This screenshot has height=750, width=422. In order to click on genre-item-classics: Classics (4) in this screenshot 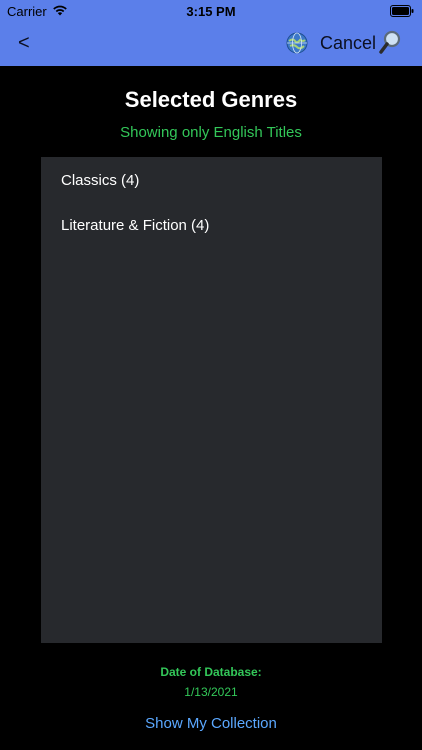, I will do `click(100, 180)`.